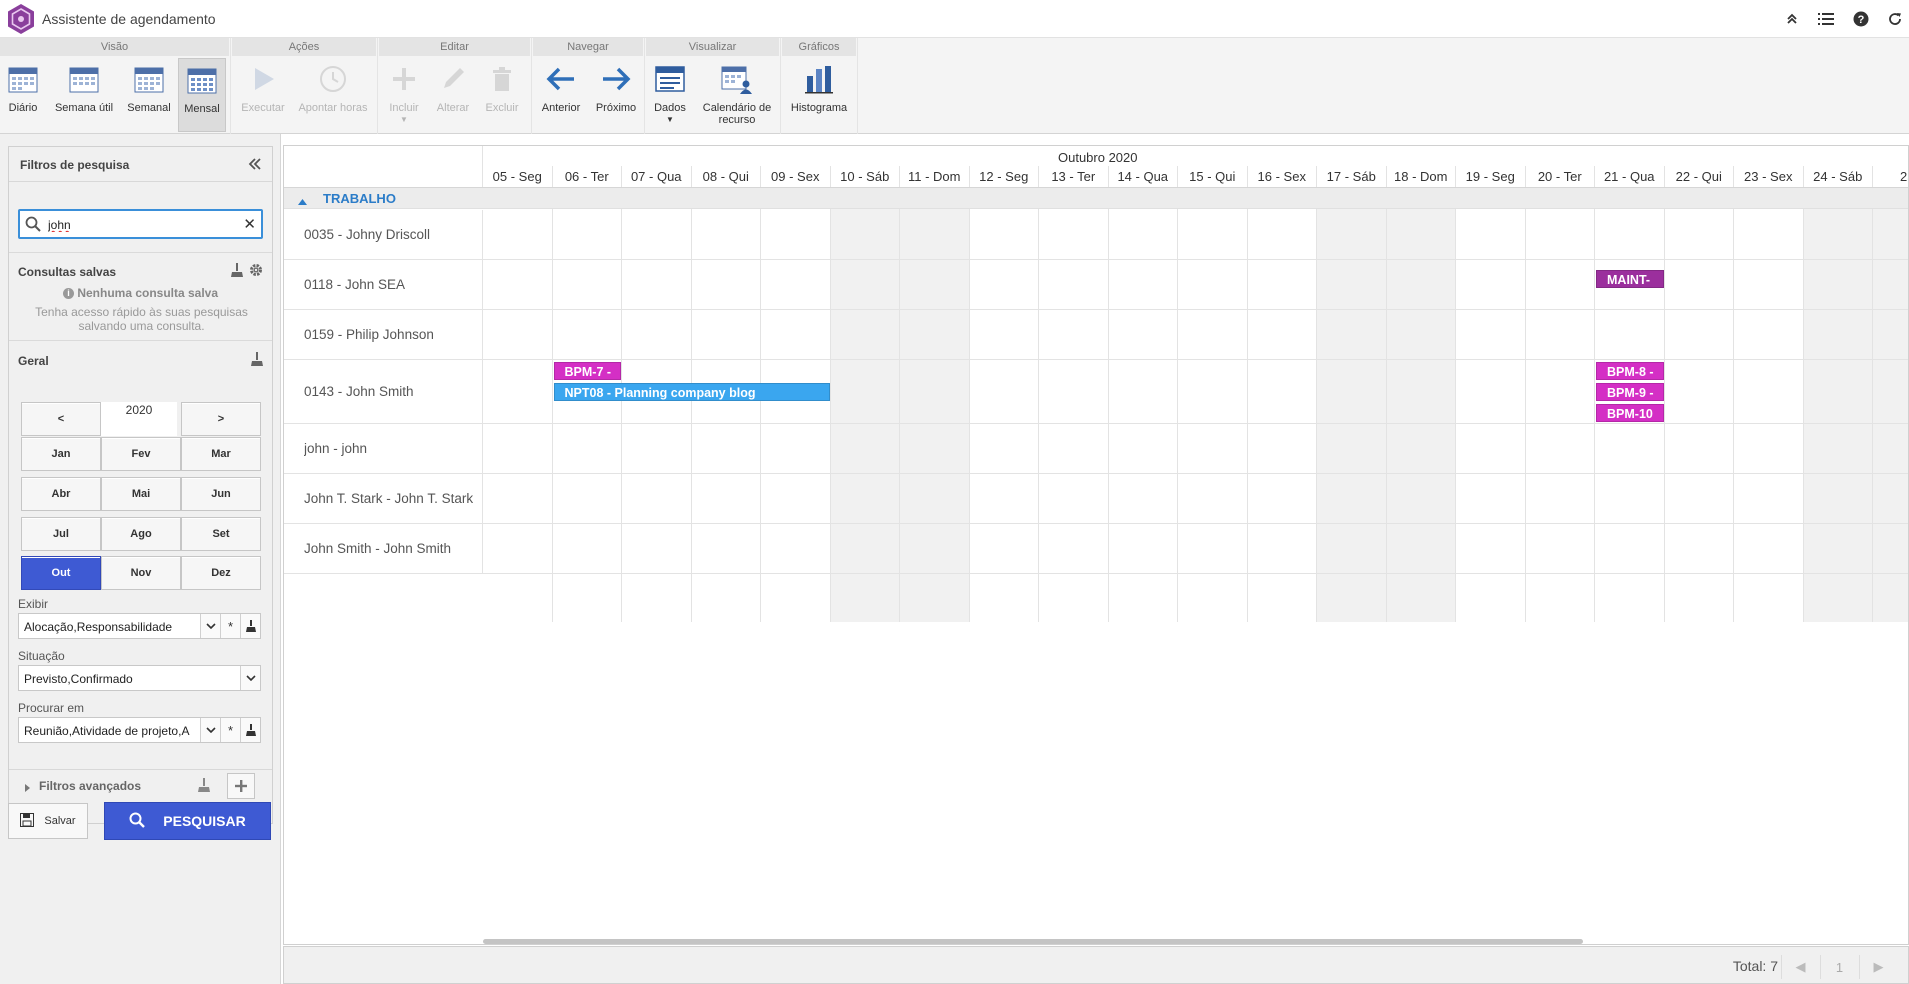 This screenshot has height=984, width=1909. Describe the element at coordinates (51, 708) in the screenshot. I see `procurar-label: Procurar em` at that location.